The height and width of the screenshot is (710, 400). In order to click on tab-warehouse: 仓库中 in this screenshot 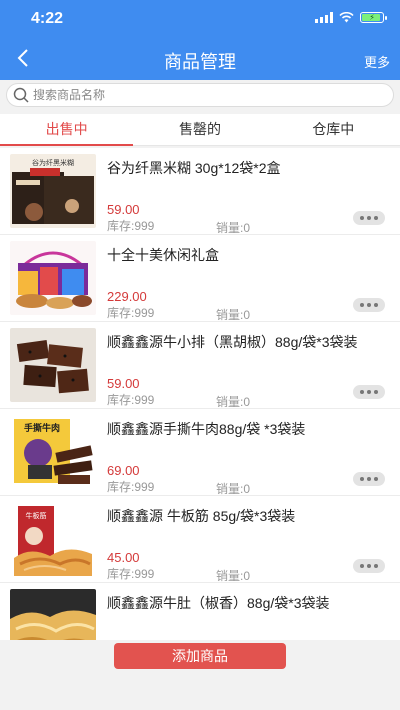, I will do `click(333, 129)`.